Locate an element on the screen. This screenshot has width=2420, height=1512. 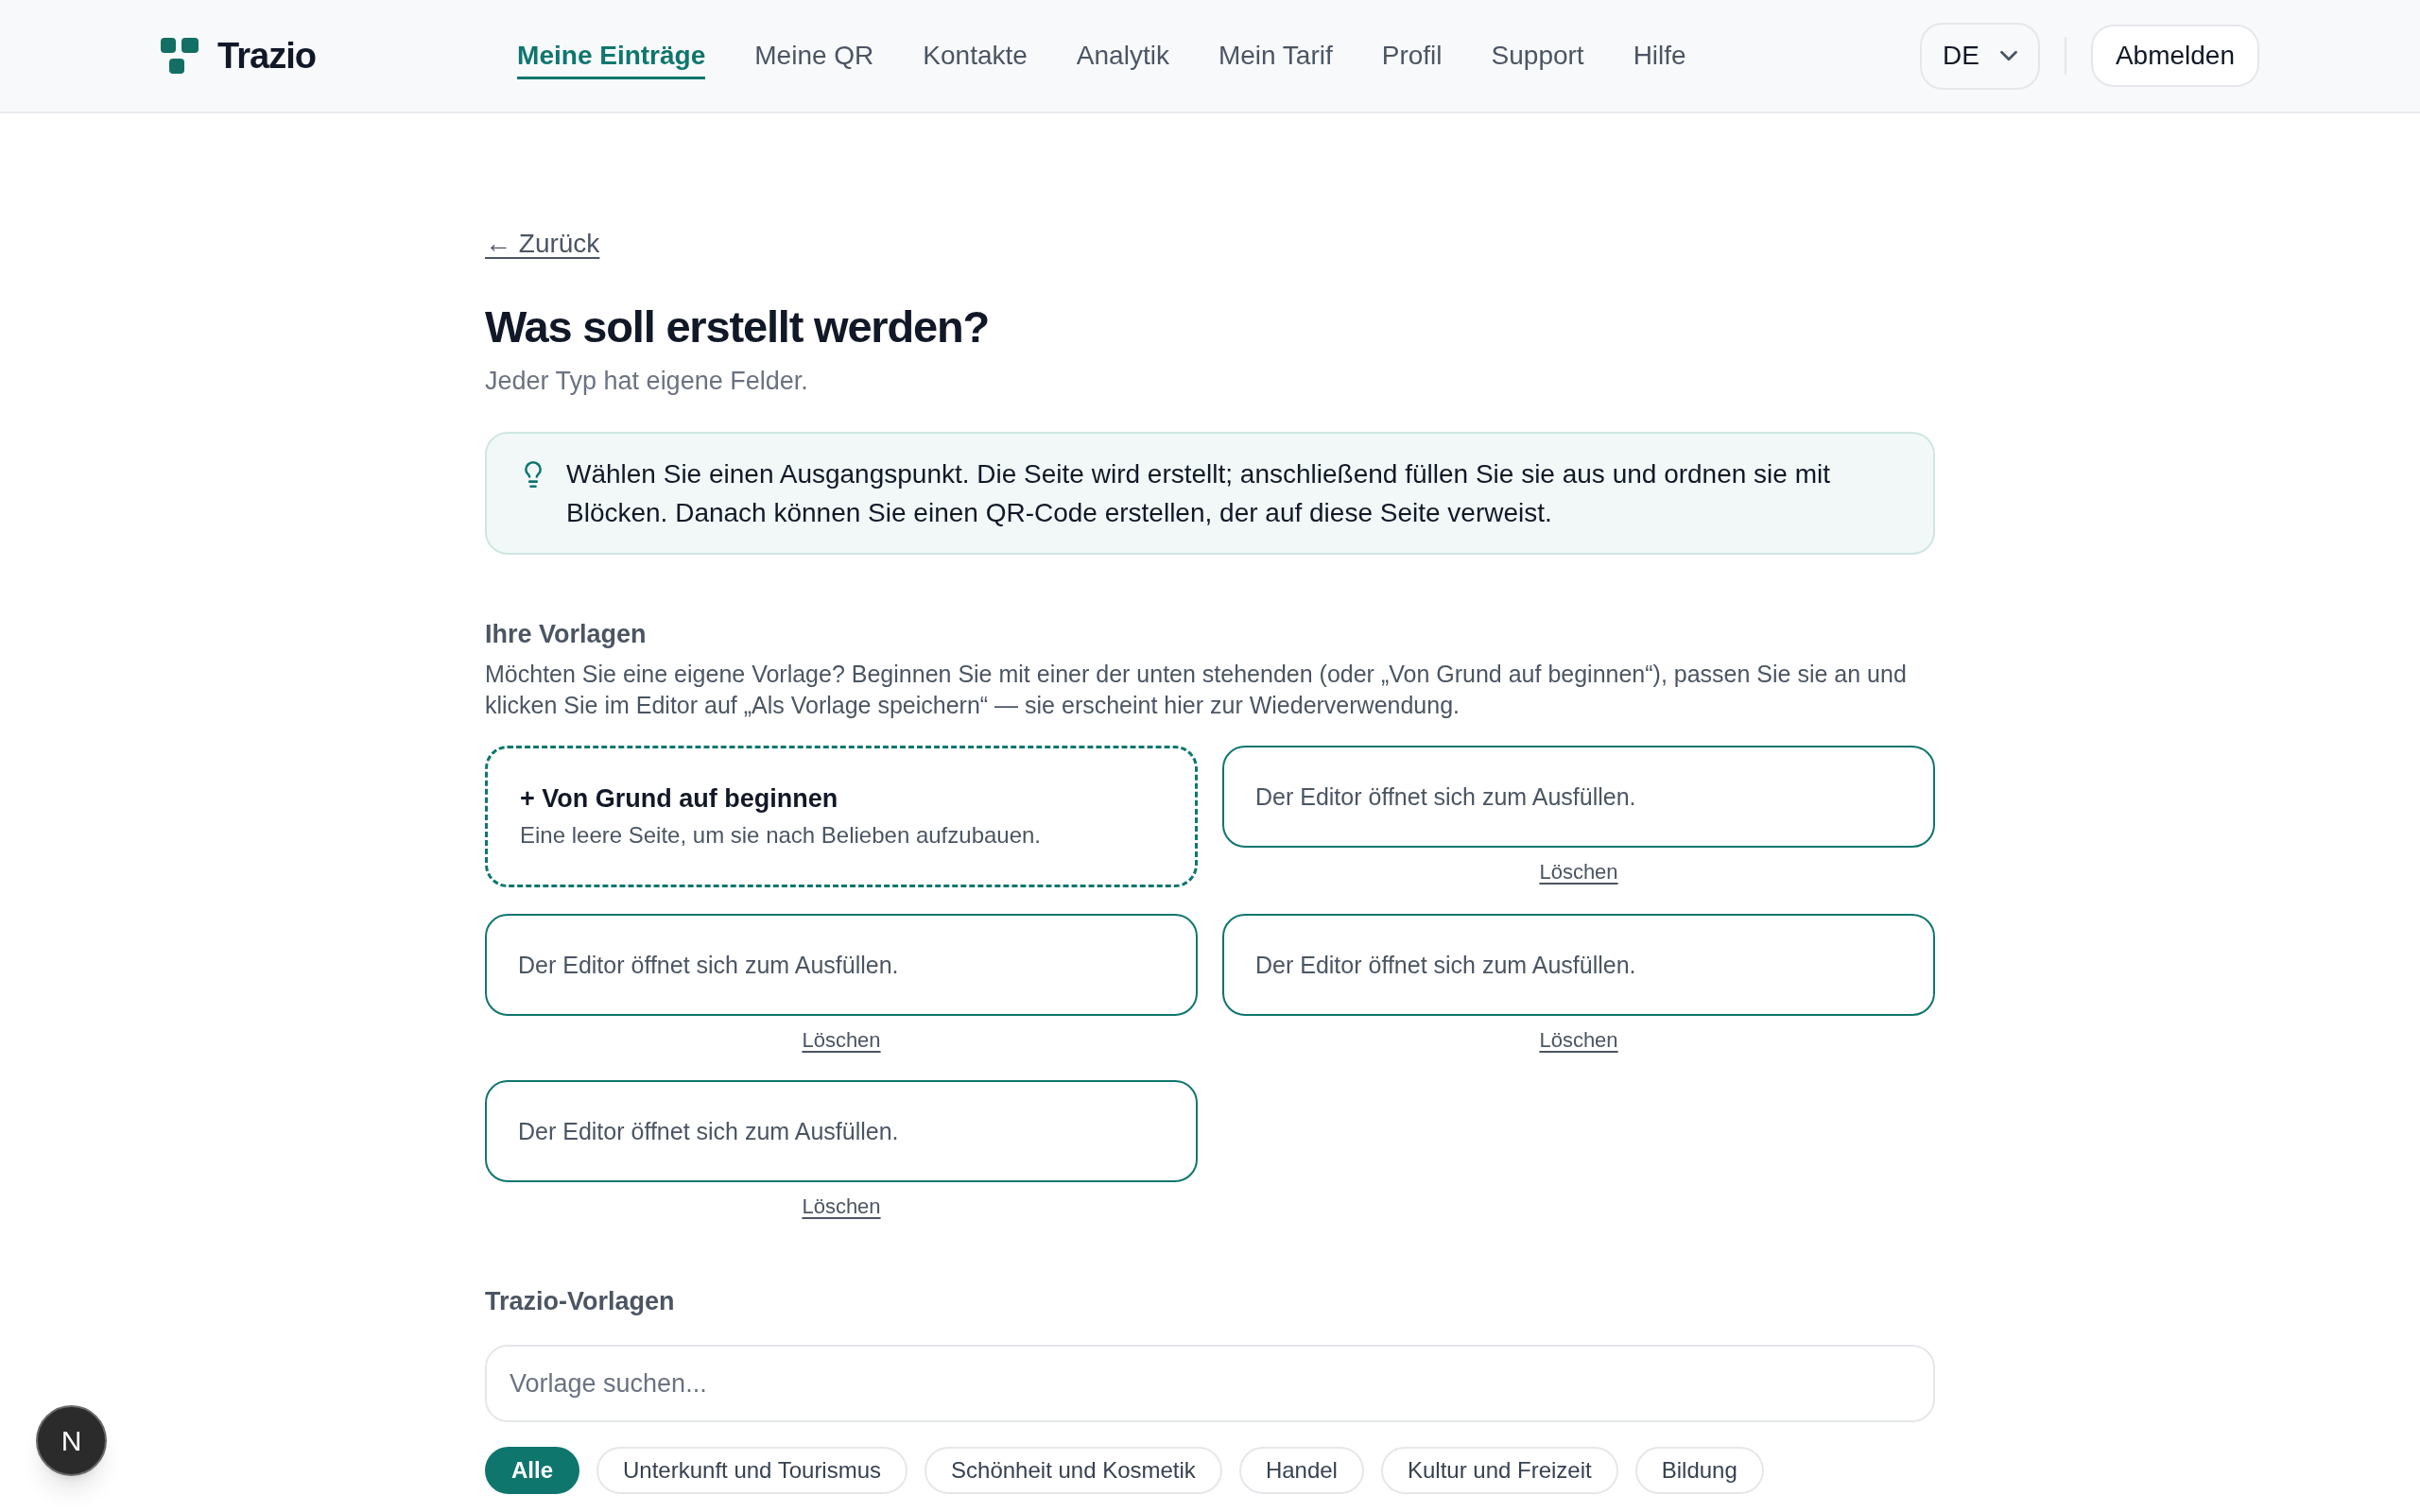
card-description: Eine leere Seite, um sie nach Belieben aufzubauen. is located at coordinates (781, 835).